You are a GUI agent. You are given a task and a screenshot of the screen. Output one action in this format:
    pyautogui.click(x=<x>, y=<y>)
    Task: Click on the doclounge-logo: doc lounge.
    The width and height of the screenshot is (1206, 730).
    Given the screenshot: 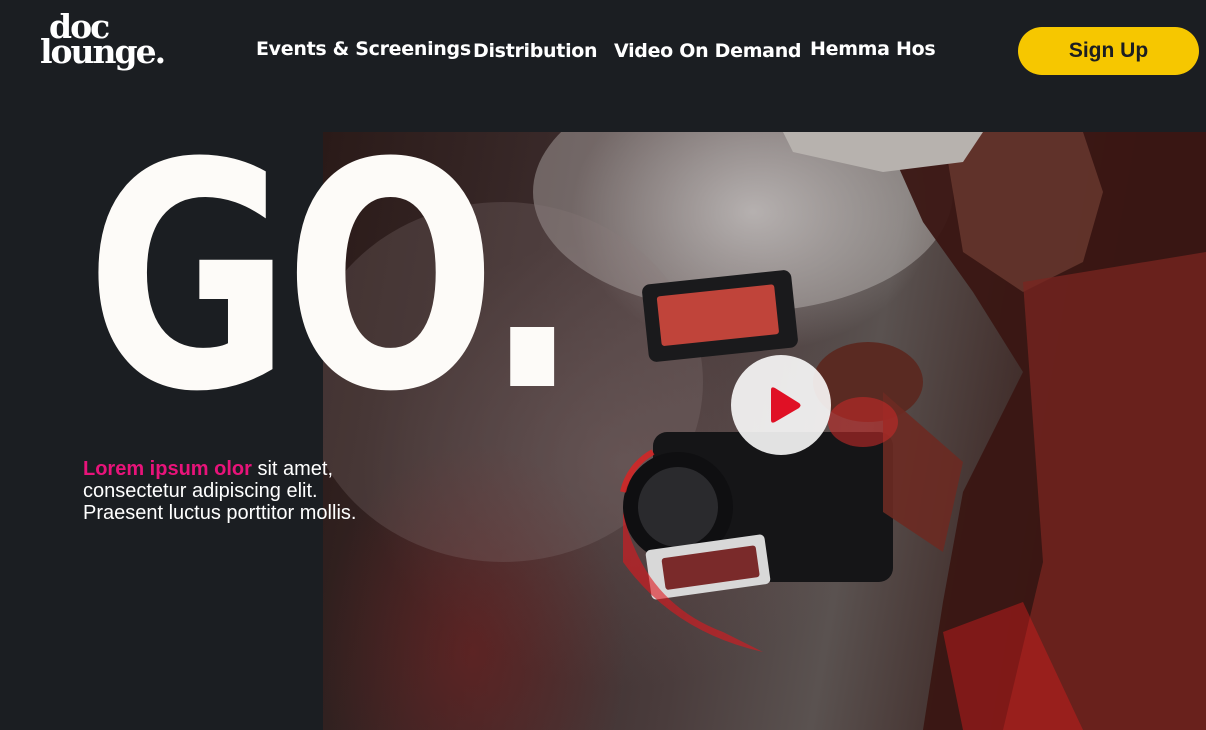 What is the action you would take?
    pyautogui.click(x=103, y=43)
    